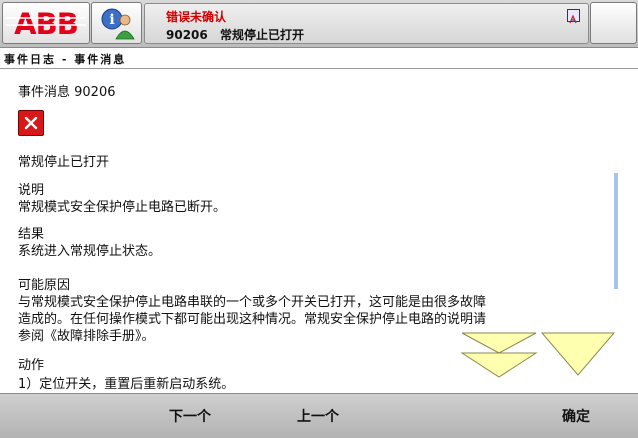  What do you see at coordinates (86, 336) in the screenshot?
I see `causes-line: 参阅《故障排除手册》。` at bounding box center [86, 336].